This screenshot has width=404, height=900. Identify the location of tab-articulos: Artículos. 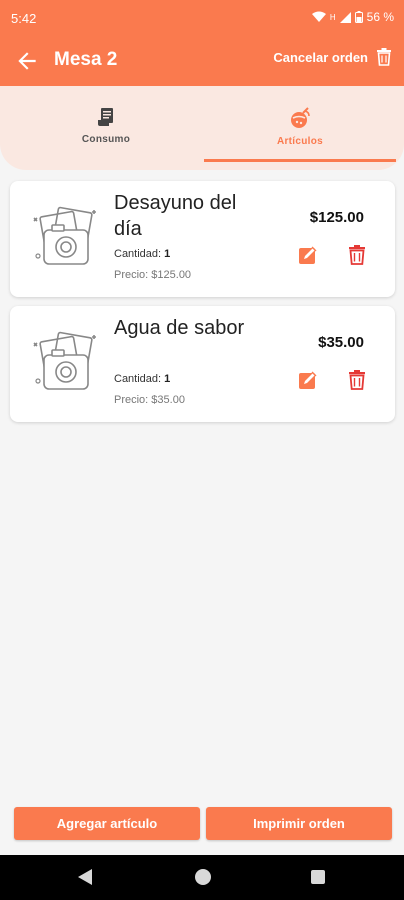
(300, 124).